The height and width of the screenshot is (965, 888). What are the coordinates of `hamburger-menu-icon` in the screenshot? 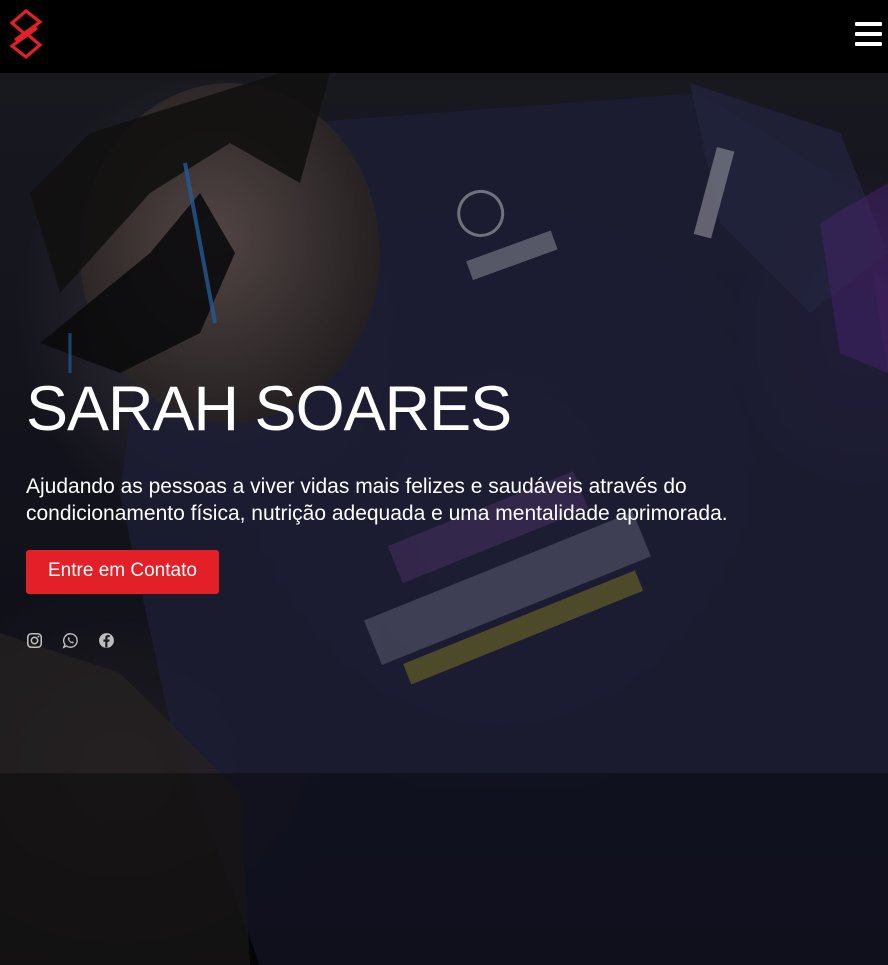 It's located at (868, 34).